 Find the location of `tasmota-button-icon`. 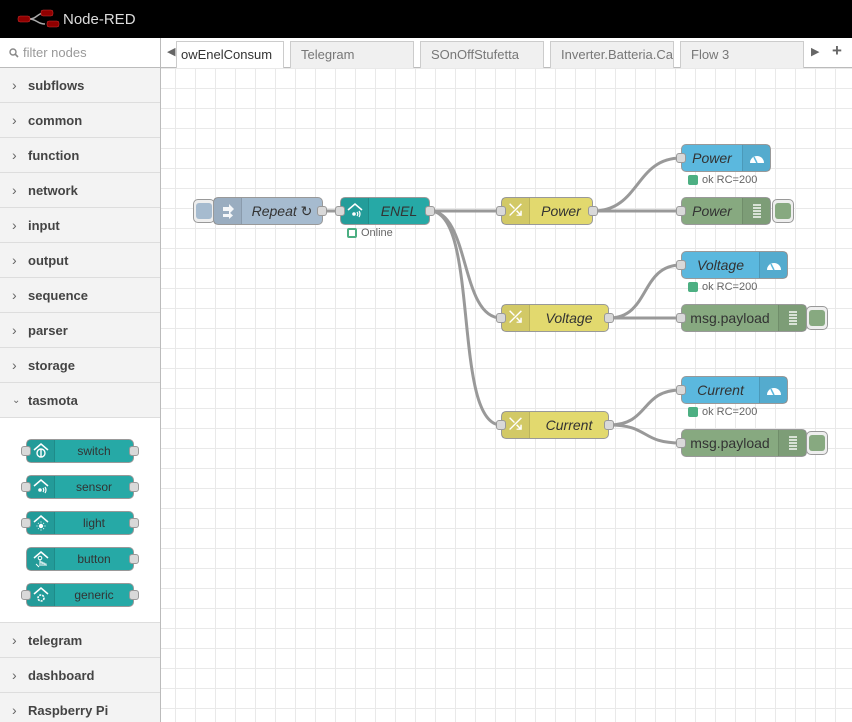

tasmota-button-icon is located at coordinates (41, 559).